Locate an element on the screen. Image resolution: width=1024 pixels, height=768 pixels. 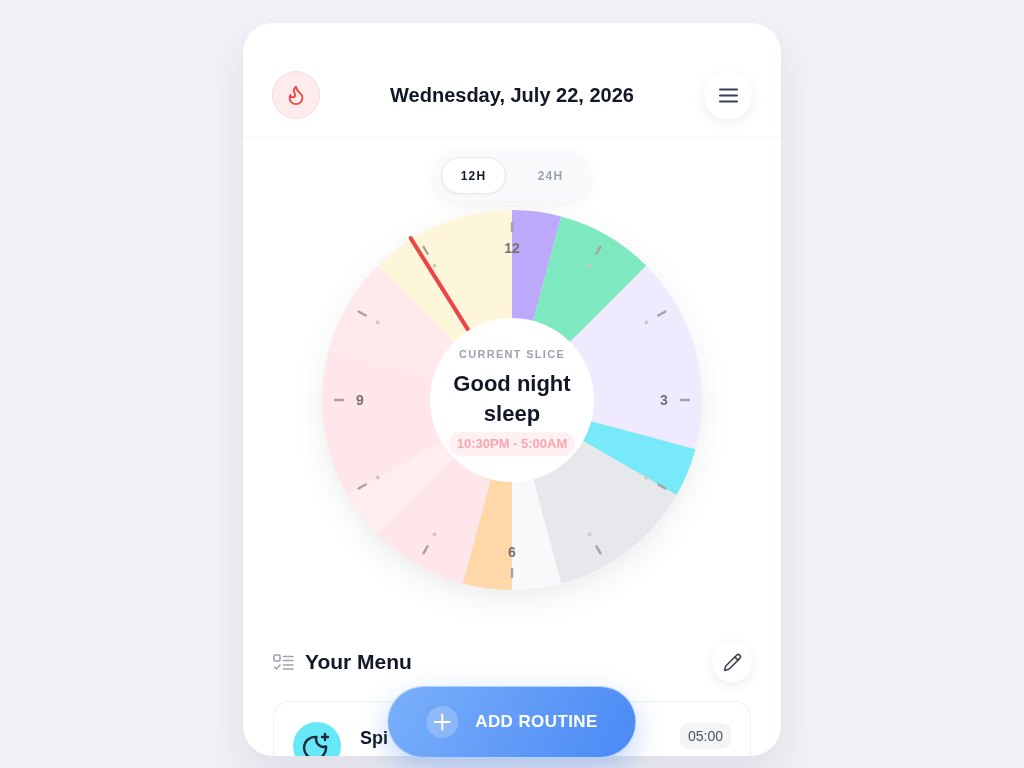
routine-name: Spi is located at coordinates (374, 738).